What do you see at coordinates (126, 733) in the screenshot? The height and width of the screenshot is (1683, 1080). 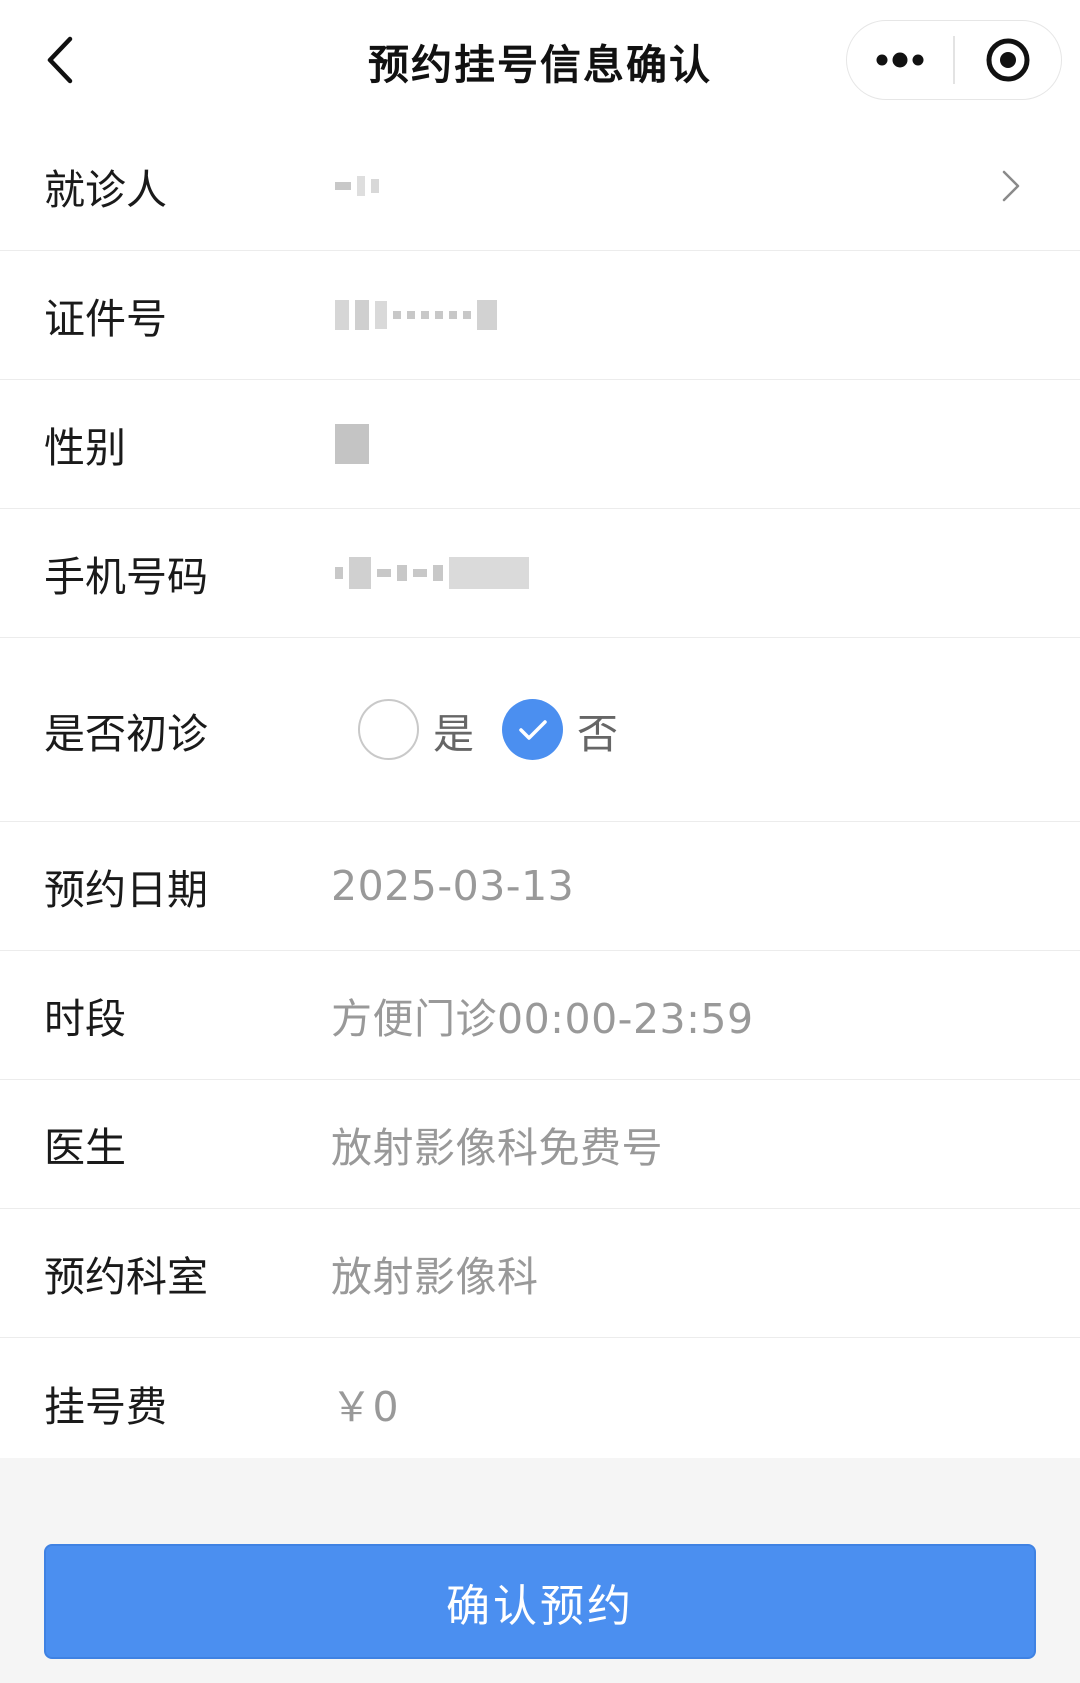 I see `first-visit-label: 是否初诊` at bounding box center [126, 733].